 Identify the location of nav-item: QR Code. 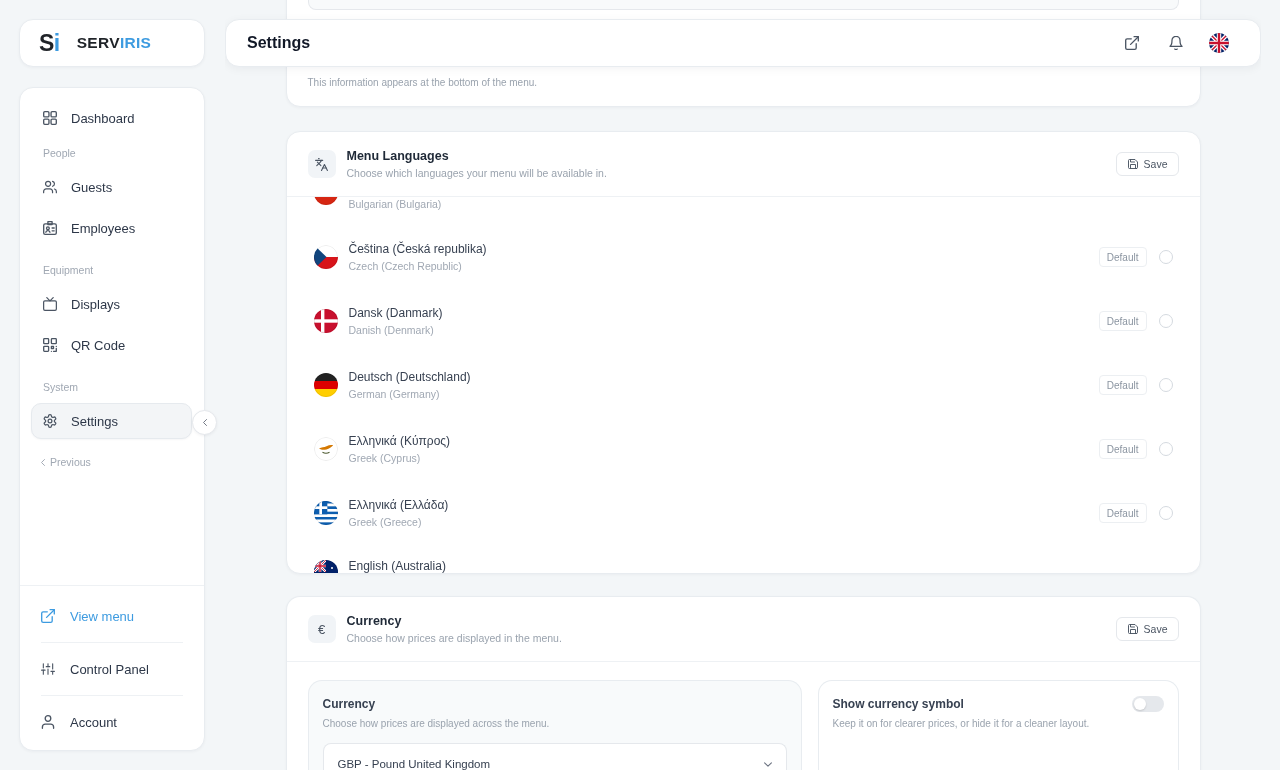
(111, 345).